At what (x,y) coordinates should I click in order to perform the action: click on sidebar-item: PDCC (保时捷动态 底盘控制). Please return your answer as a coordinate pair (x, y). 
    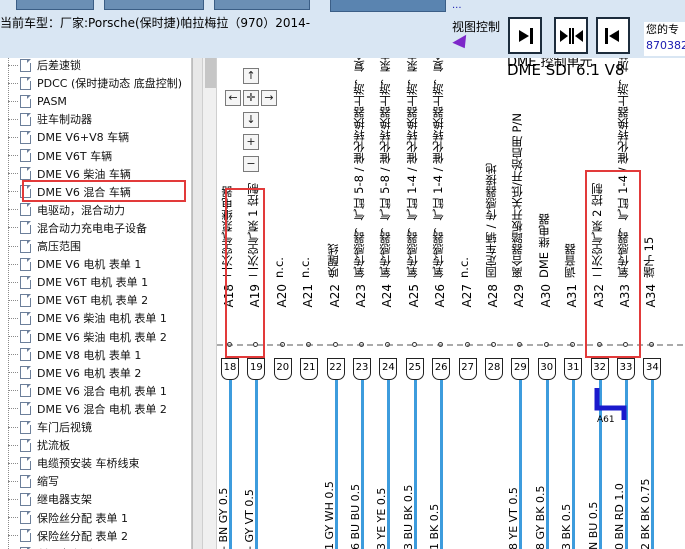
    Looking at the image, I should click on (99, 83).